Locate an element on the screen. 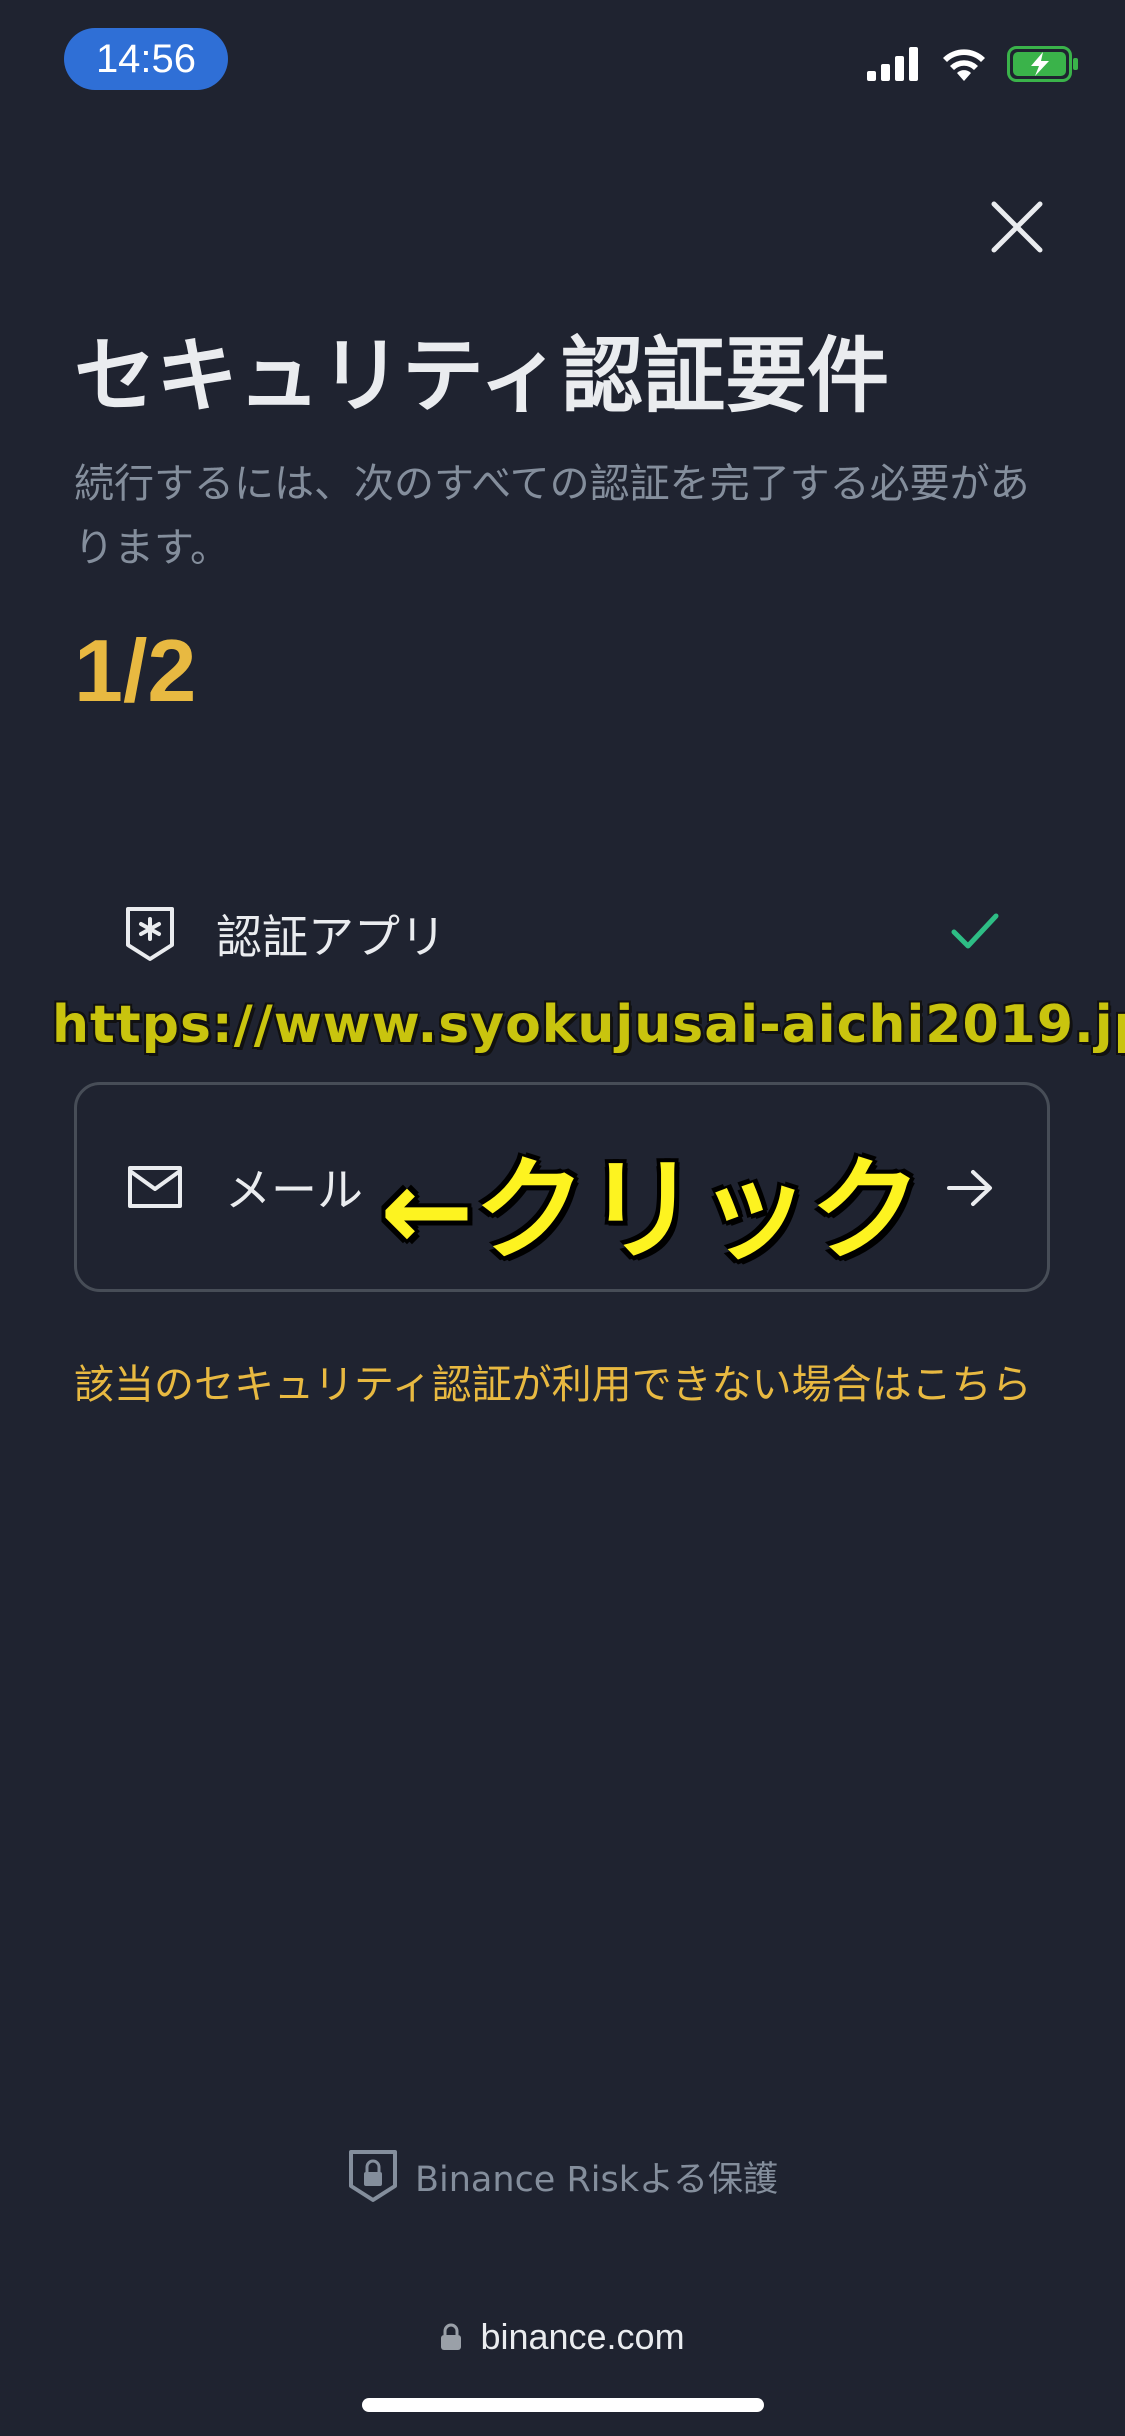 This screenshot has width=1125, height=2436. close-icon is located at coordinates (1017, 227).